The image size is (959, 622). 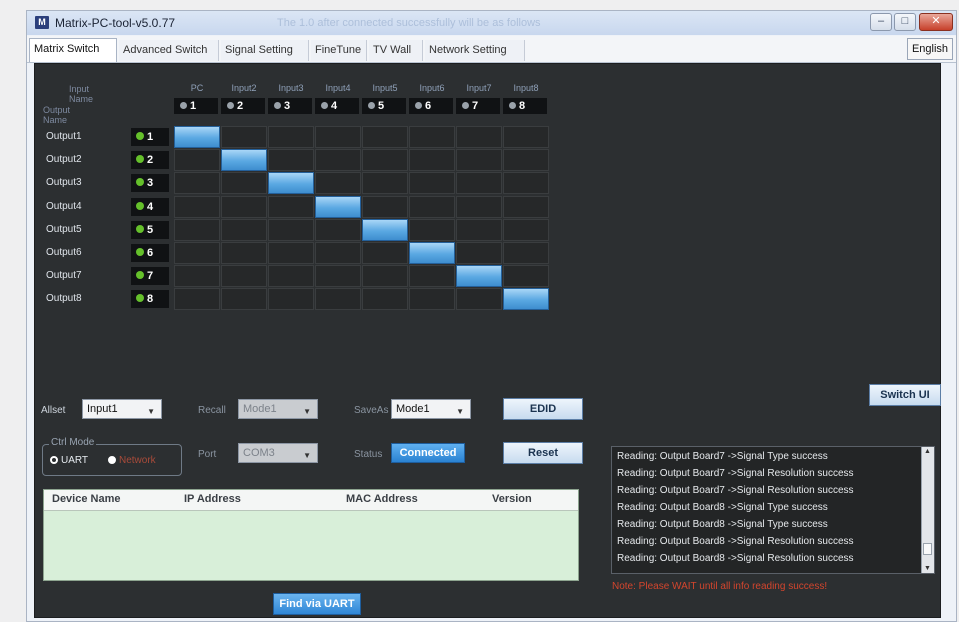 I want to click on matrix-cell-o4-i5, so click(x=385, y=206).